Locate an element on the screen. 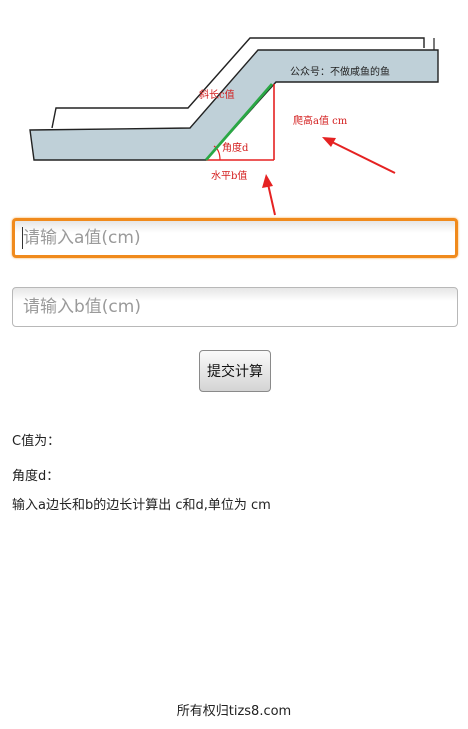 The height and width of the screenshot is (729, 468). submit-button: 提交计算 is located at coordinates (235, 371).